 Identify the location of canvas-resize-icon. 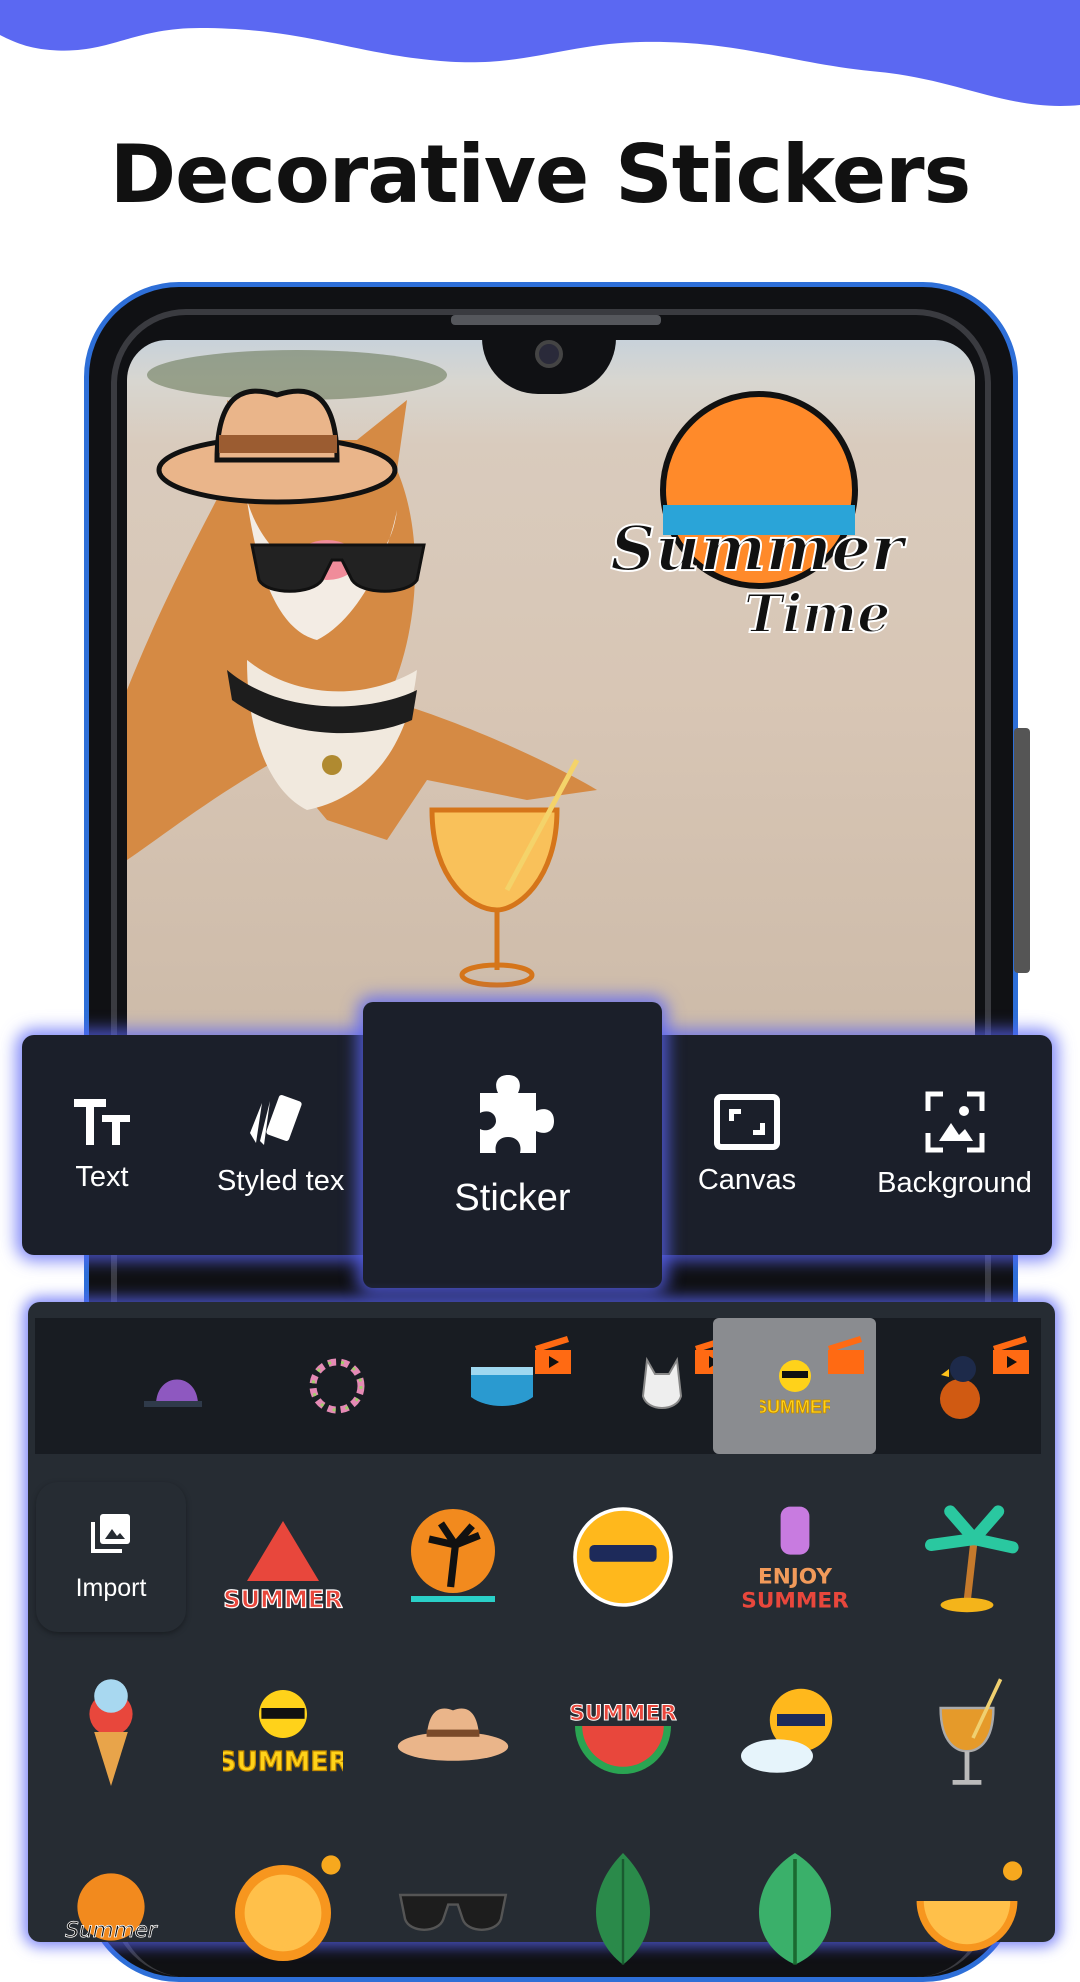
(747, 1121).